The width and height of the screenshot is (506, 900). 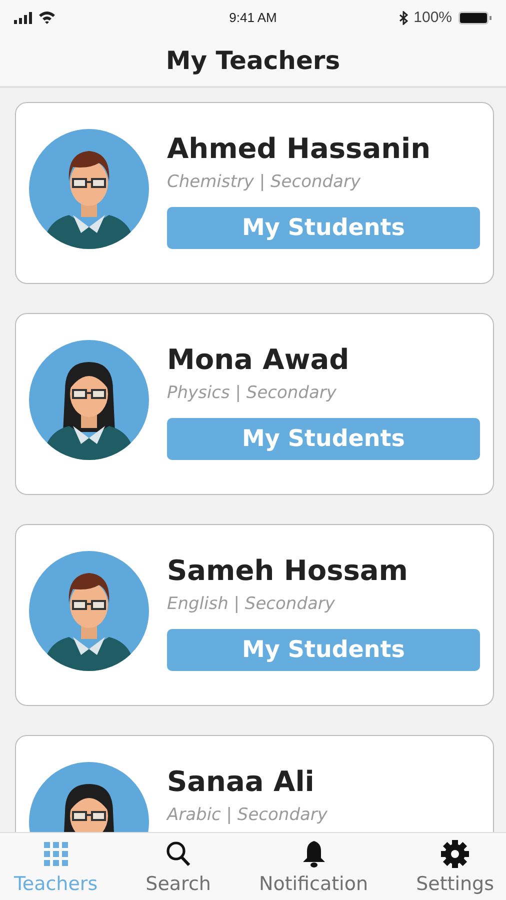 What do you see at coordinates (455, 854) in the screenshot?
I see `settings-icon` at bounding box center [455, 854].